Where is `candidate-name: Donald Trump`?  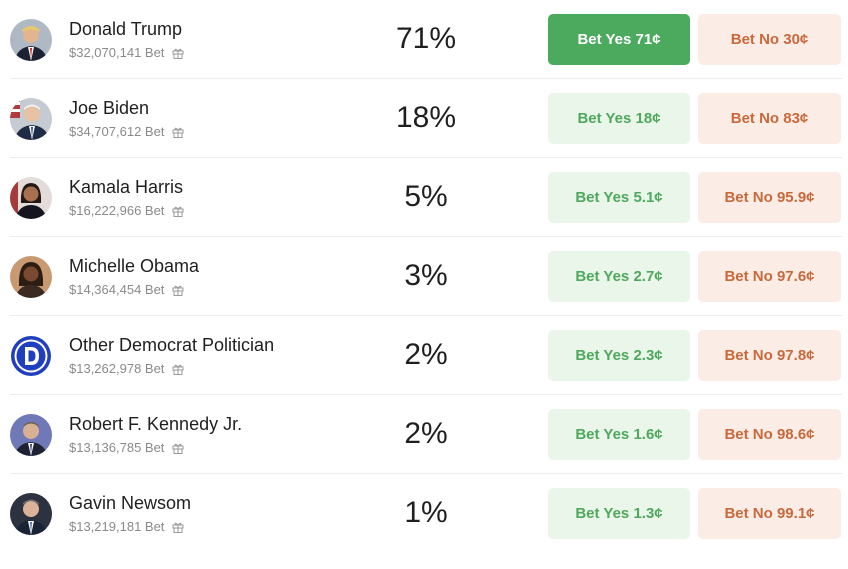
candidate-name: Donald Trump is located at coordinates (126, 29).